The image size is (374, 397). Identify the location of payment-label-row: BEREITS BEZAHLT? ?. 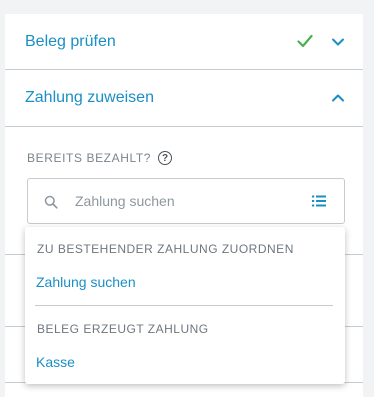
(100, 158).